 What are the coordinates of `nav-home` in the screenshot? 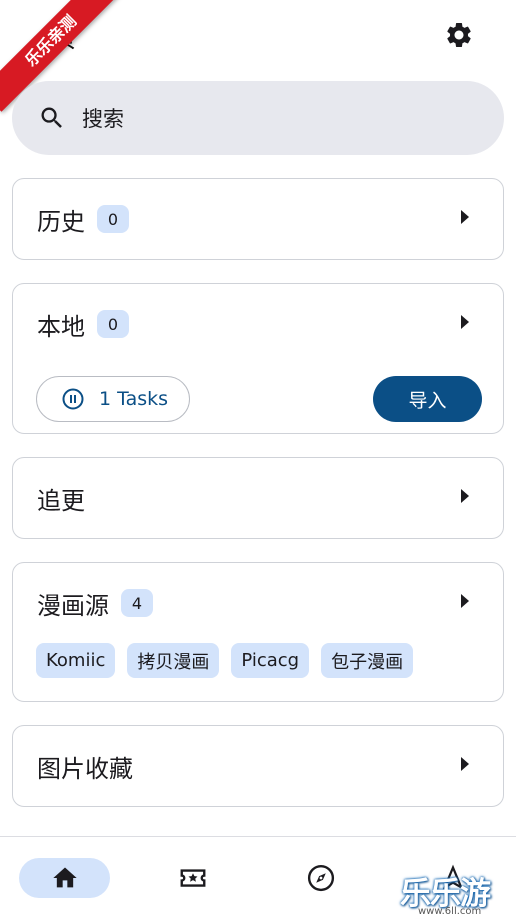 It's located at (64, 878).